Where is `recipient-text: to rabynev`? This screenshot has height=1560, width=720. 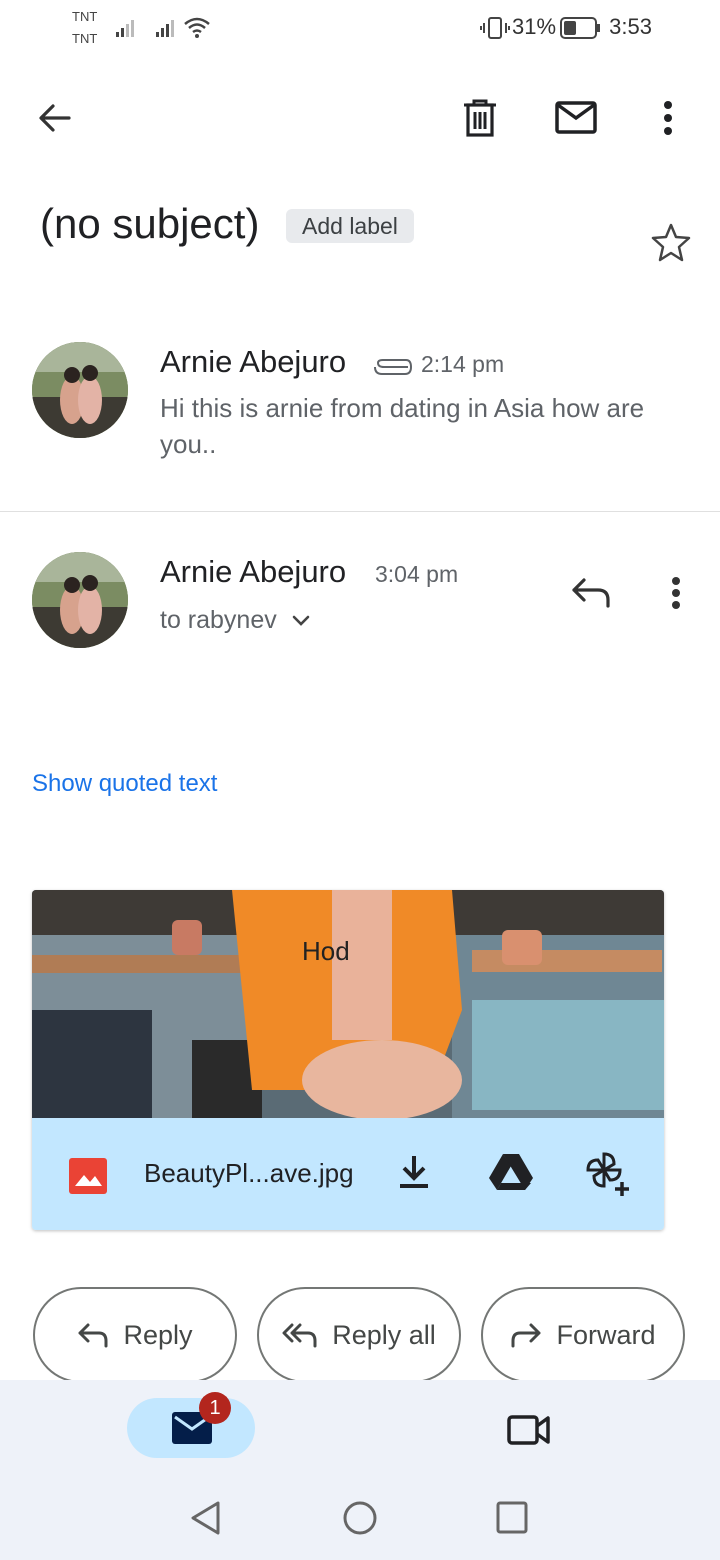
recipient-text: to rabynev is located at coordinates (218, 620).